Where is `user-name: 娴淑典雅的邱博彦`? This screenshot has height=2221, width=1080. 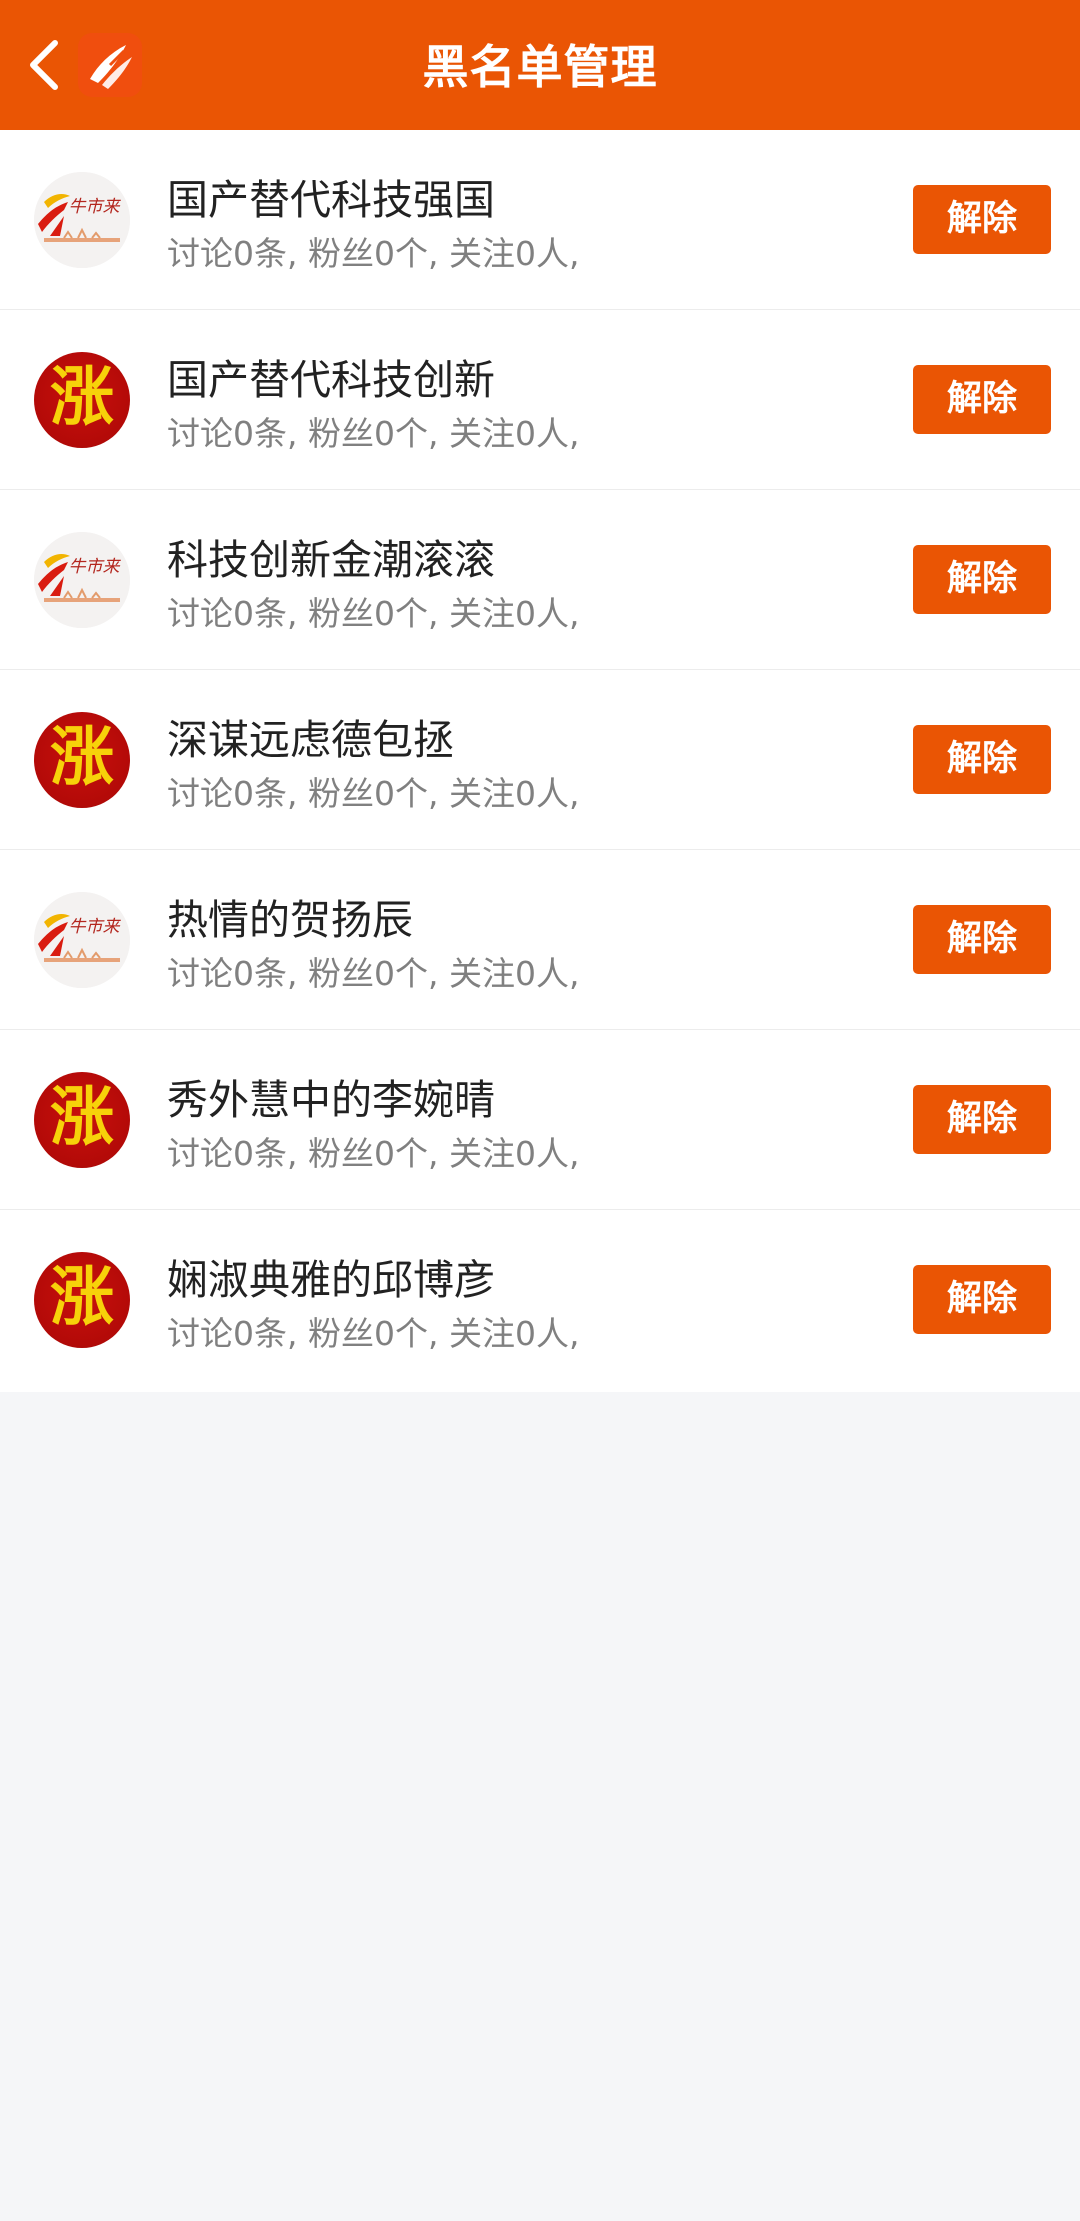
user-name: 娴淑典雅的邱博彦 is located at coordinates (331, 1276).